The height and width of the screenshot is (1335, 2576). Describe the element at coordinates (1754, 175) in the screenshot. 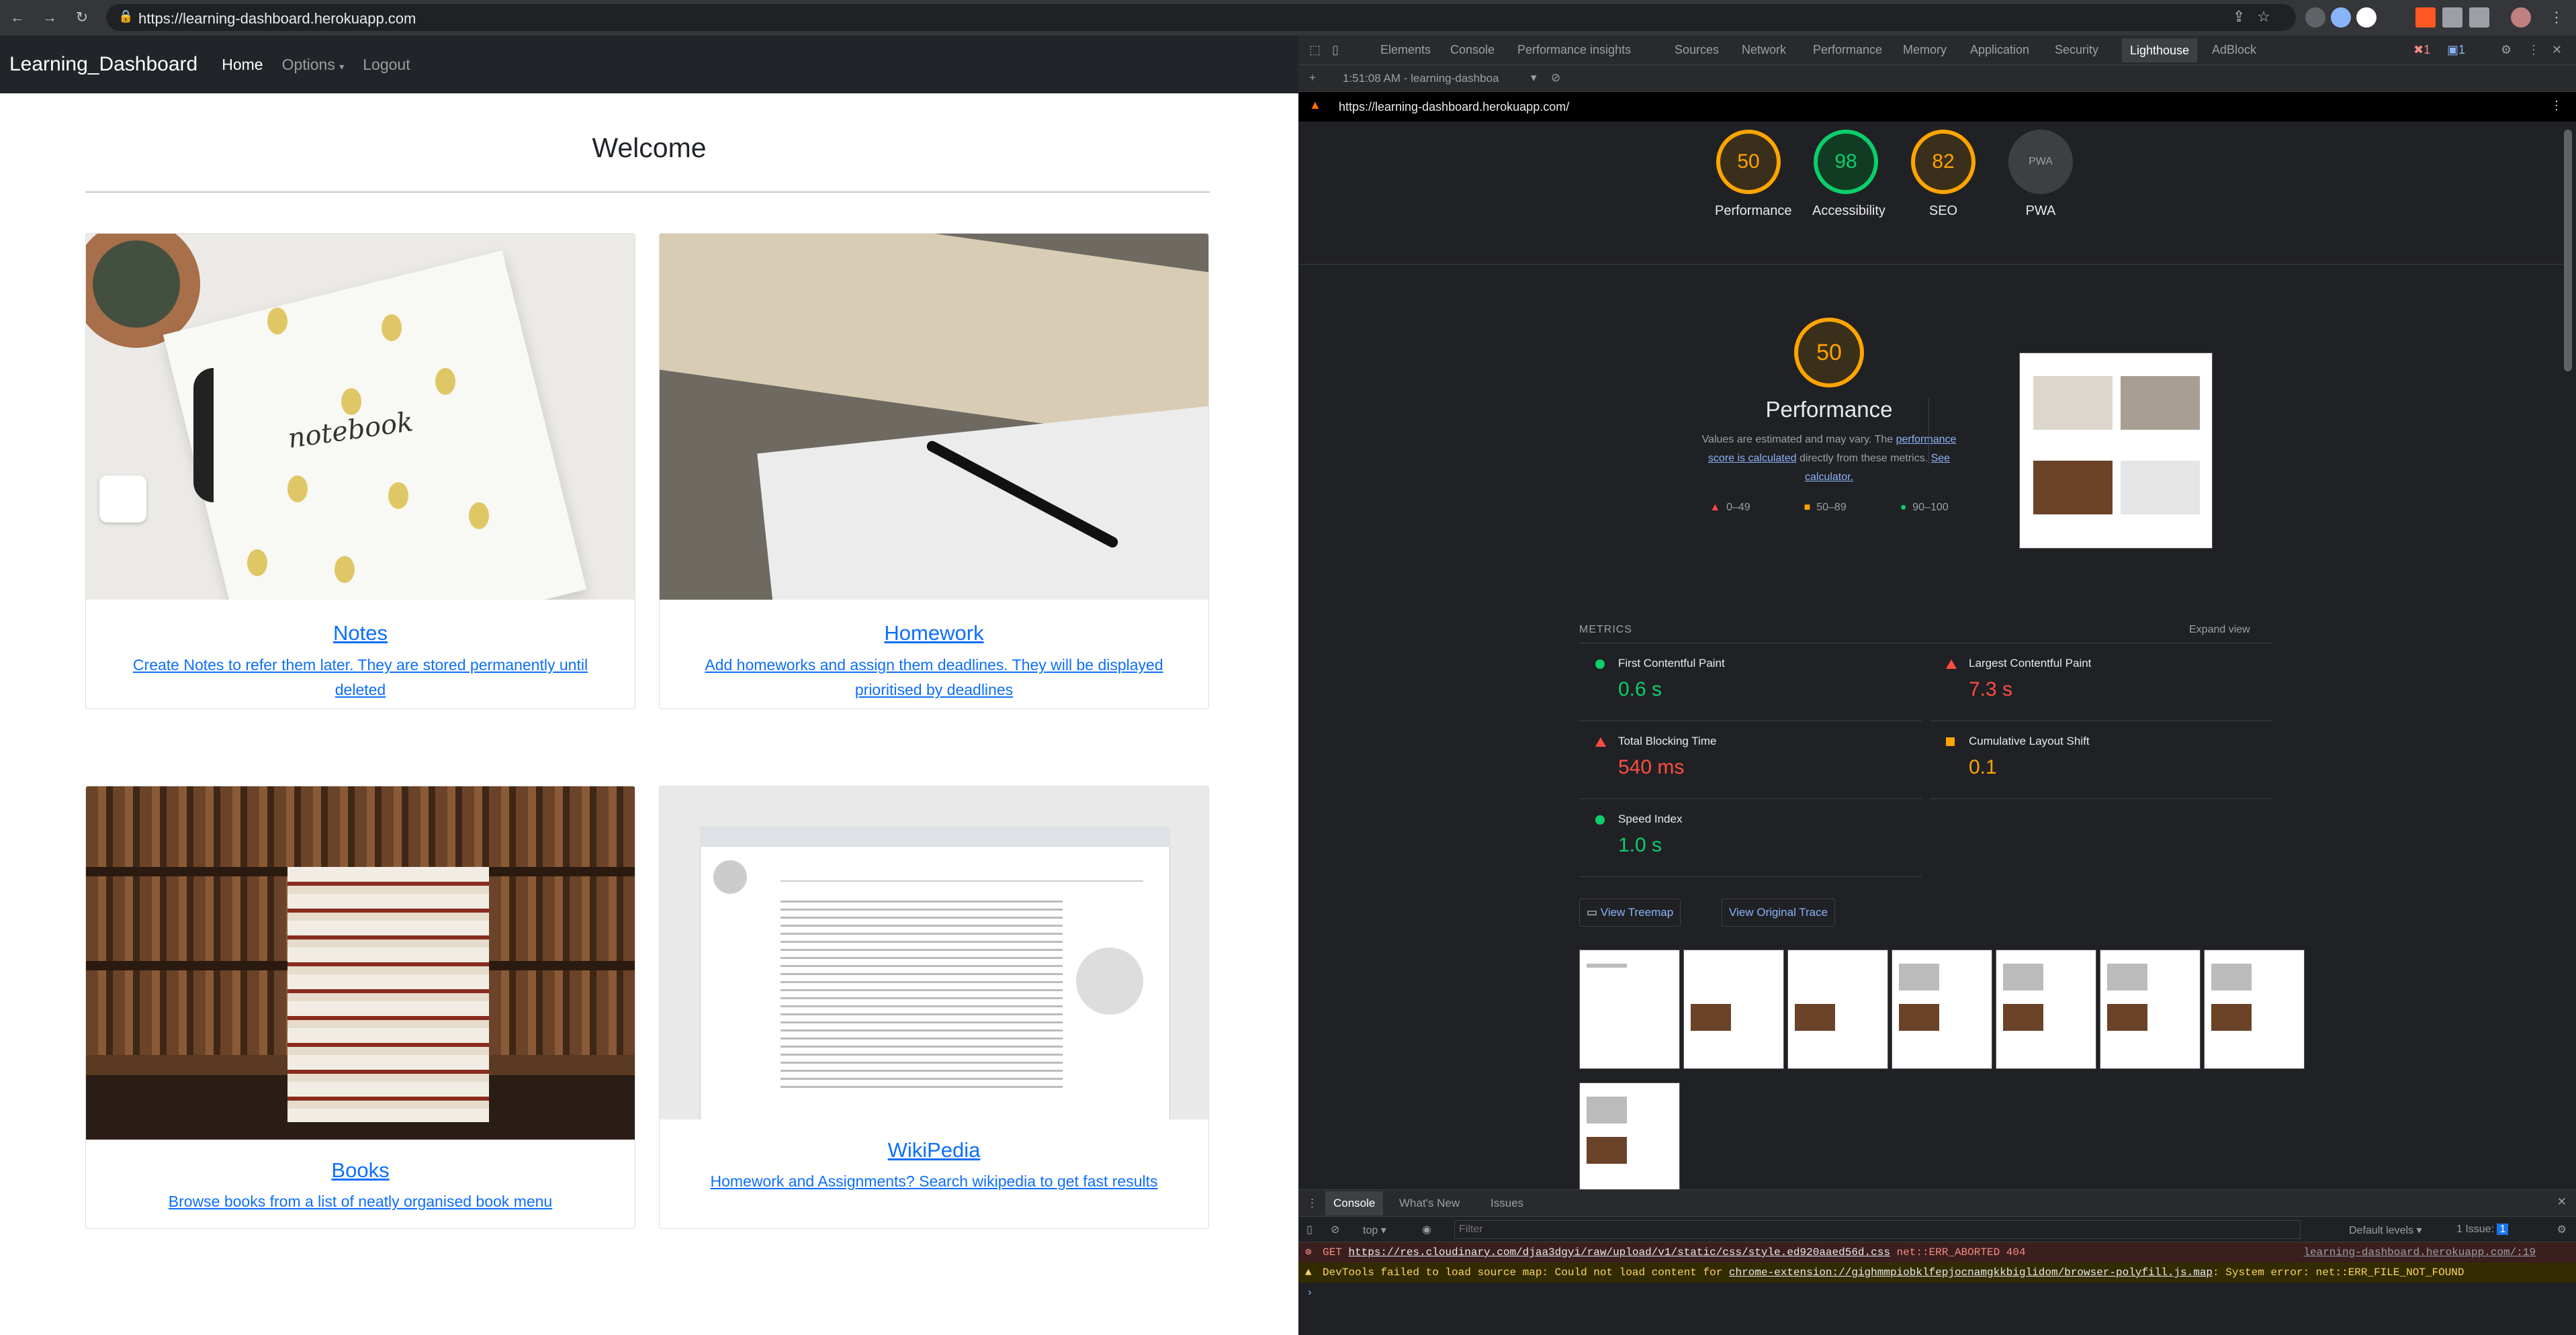

I see `gauge-performance: 50 Performance` at that location.